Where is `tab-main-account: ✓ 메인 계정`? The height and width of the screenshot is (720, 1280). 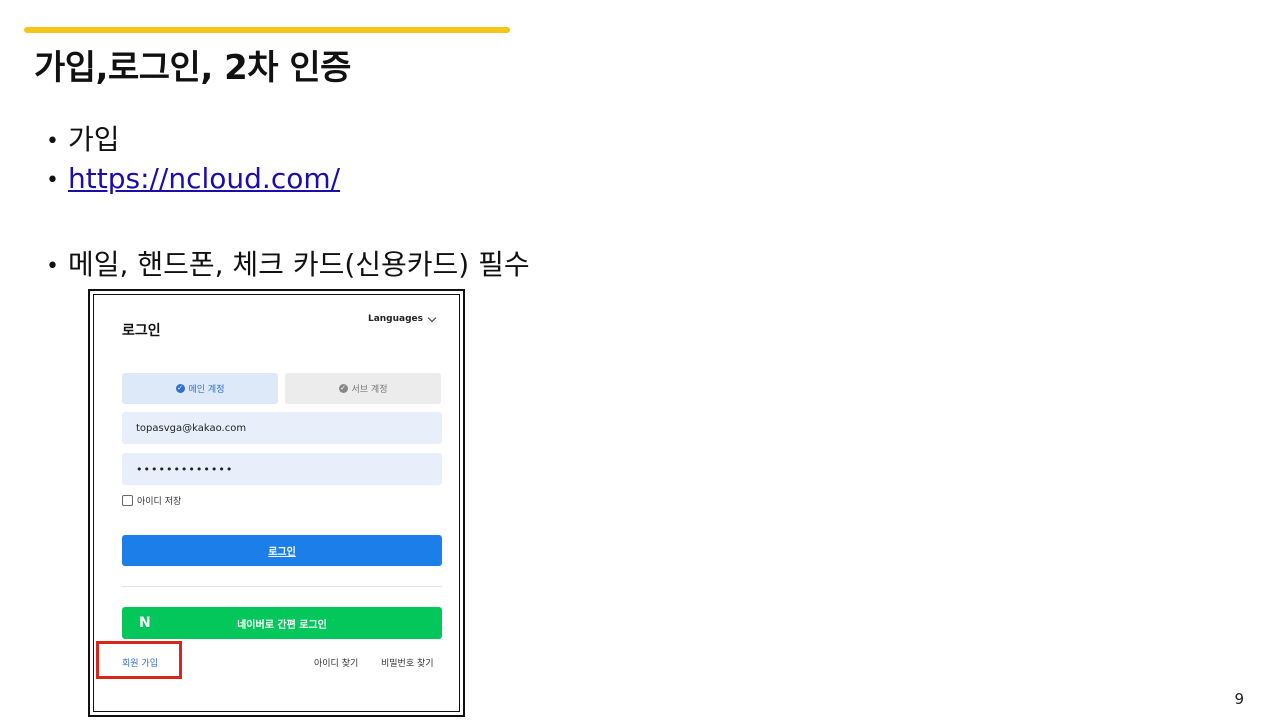 tab-main-account: ✓ 메인 계정 is located at coordinates (200, 388).